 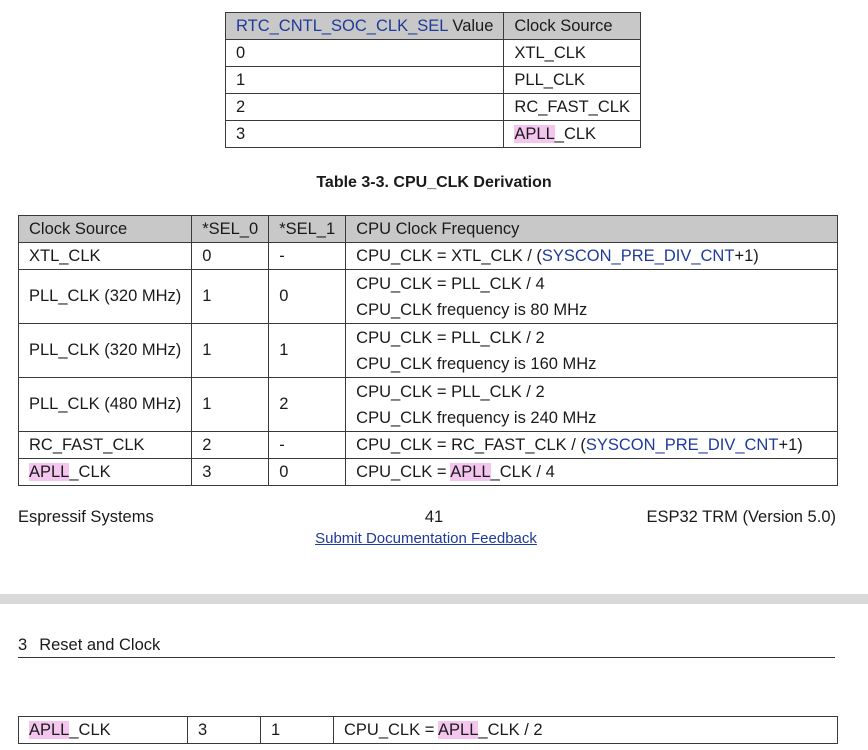 I want to click on header-suffix: Value, so click(x=470, y=25).